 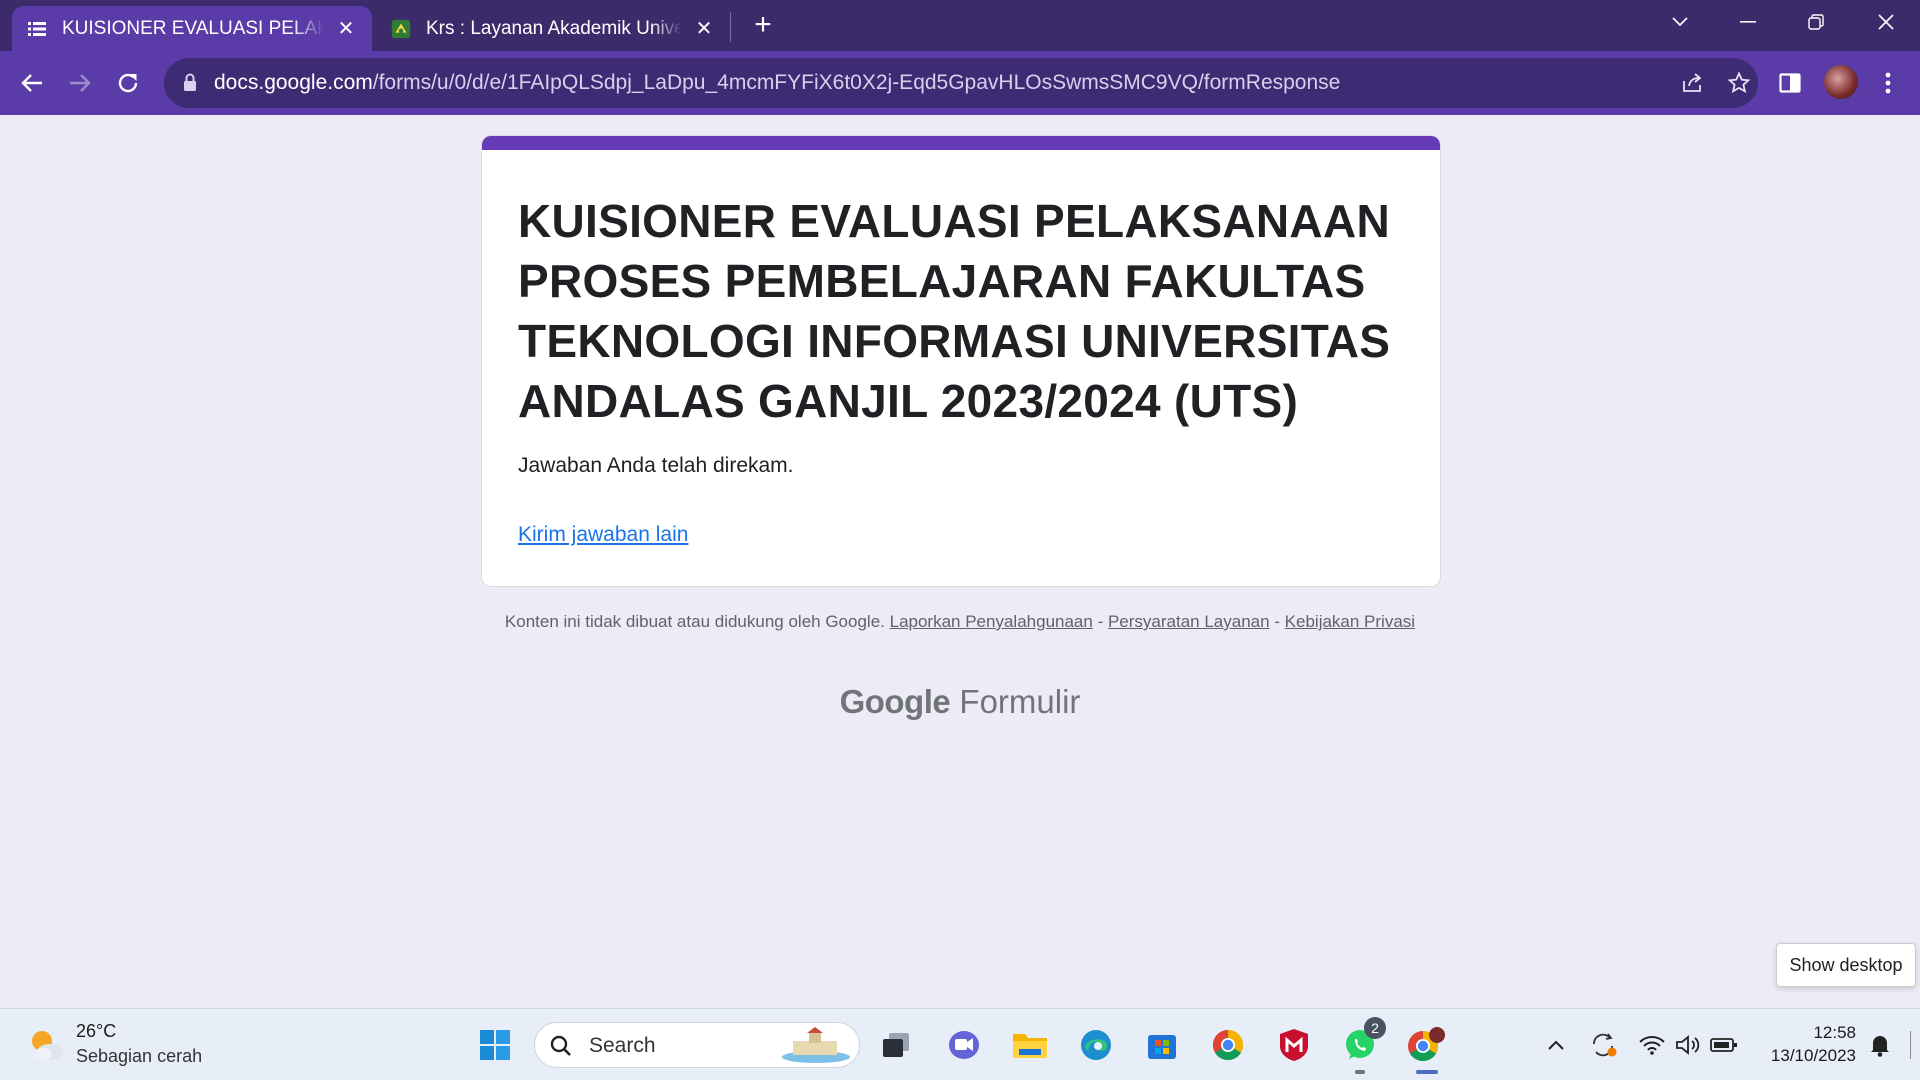 I want to click on mcafee-icon, so click(x=1294, y=1045).